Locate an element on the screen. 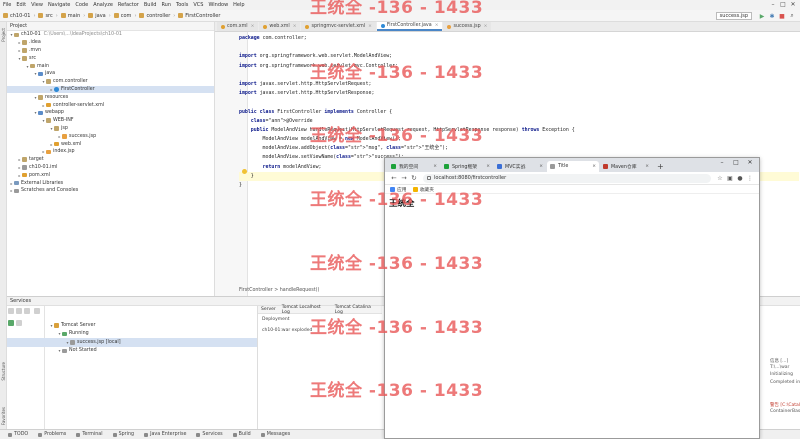 The image size is (800, 439). forward-icon: → is located at coordinates (404, 178).